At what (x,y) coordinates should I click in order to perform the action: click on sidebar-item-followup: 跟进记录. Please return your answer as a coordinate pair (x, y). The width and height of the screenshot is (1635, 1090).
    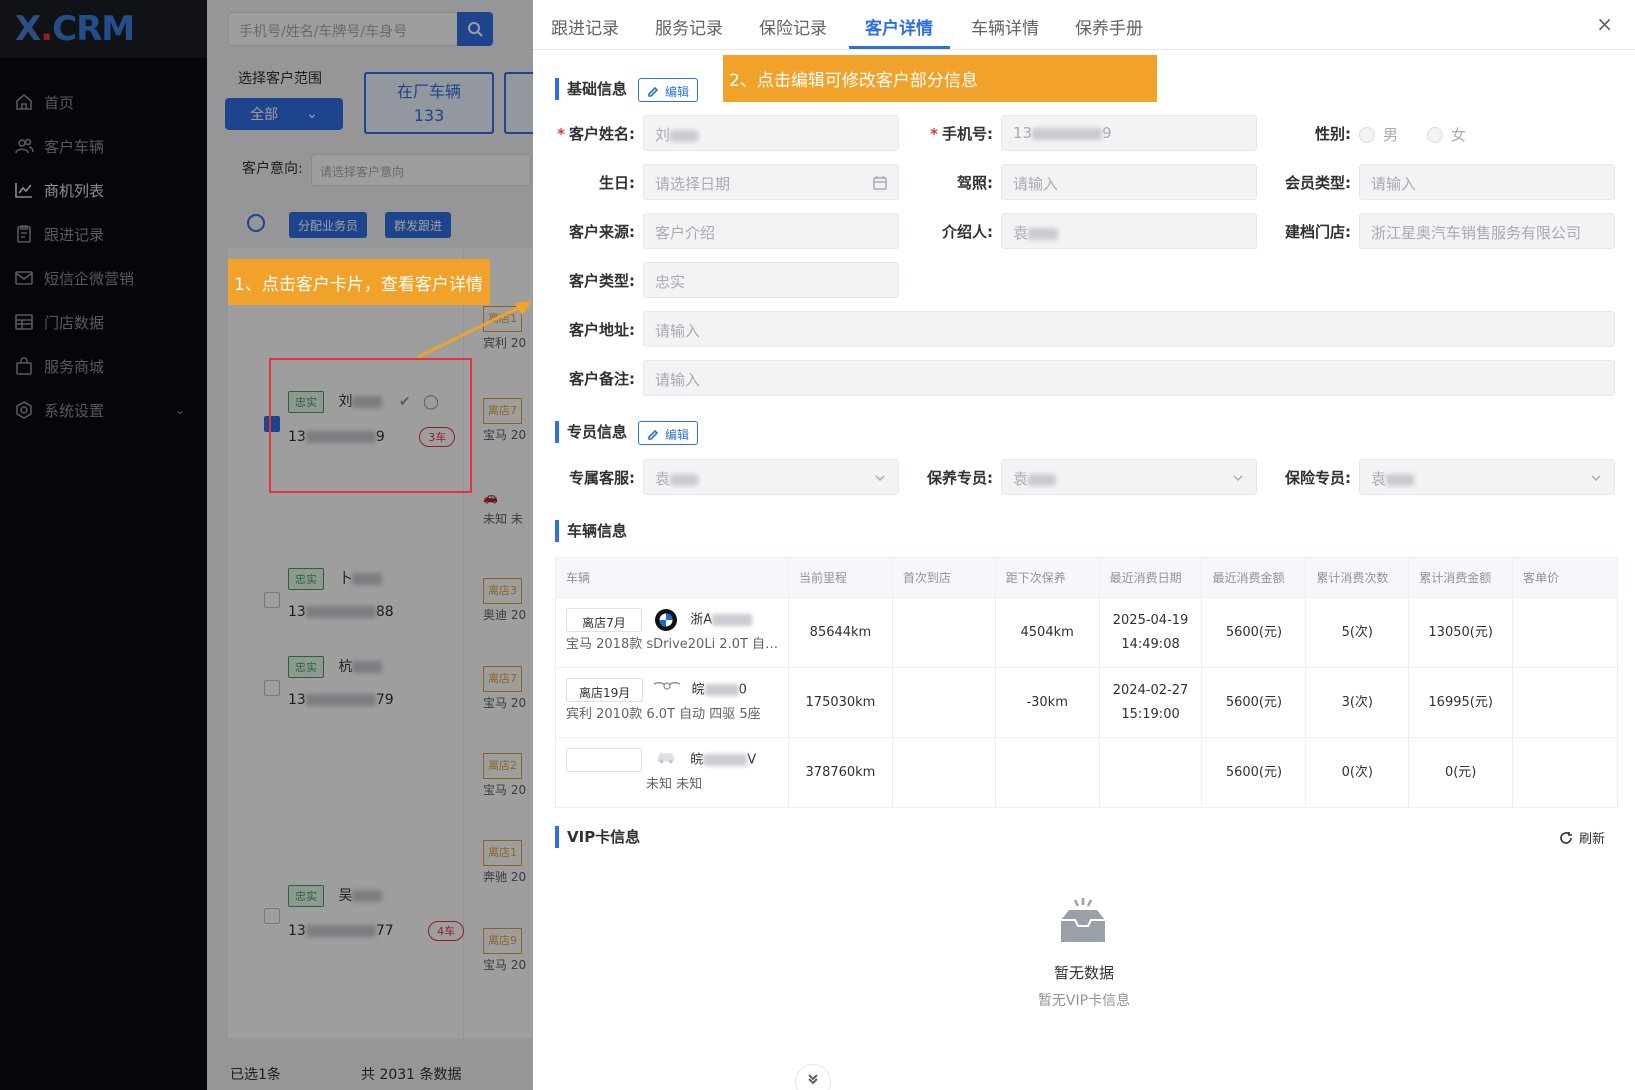
    Looking at the image, I should click on (103, 234).